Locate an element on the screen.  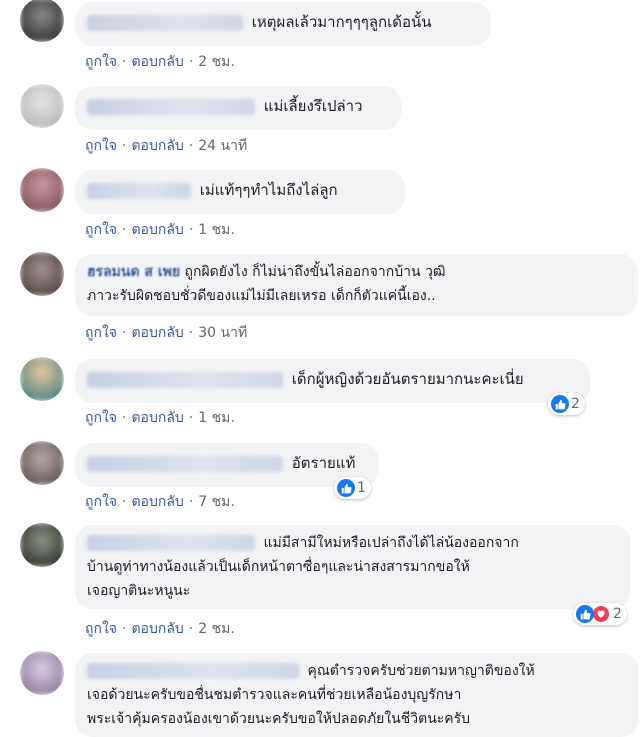
reaction-count: 1 is located at coordinates (352, 488).